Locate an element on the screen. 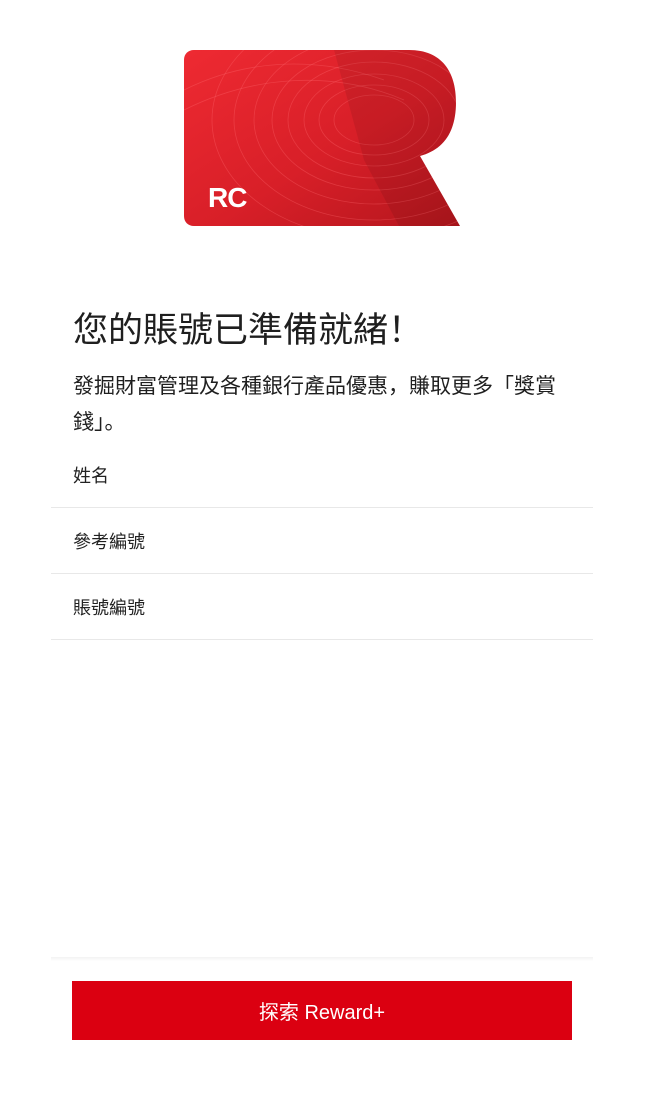 The height and width of the screenshot is (1094, 656). page-subtitle: 發掘財富管理及各種銀行產品優惠，賺取更多「獎賞錢」。 is located at coordinates (314, 404).